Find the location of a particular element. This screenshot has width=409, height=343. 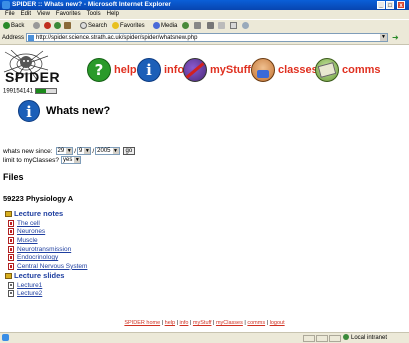

menu-help: Help is located at coordinates (113, 14).